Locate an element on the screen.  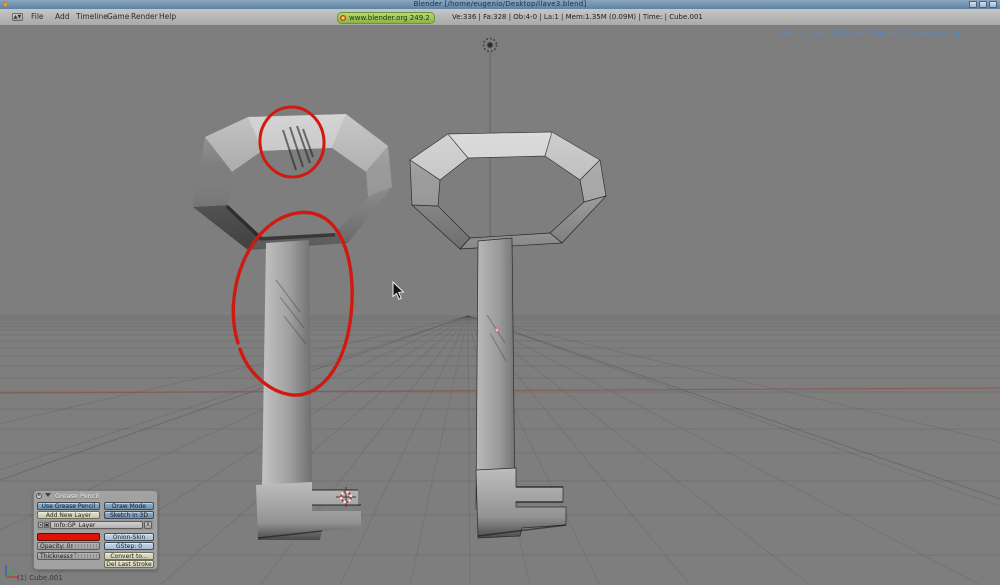
menu-game: Game is located at coordinates (118, 17).